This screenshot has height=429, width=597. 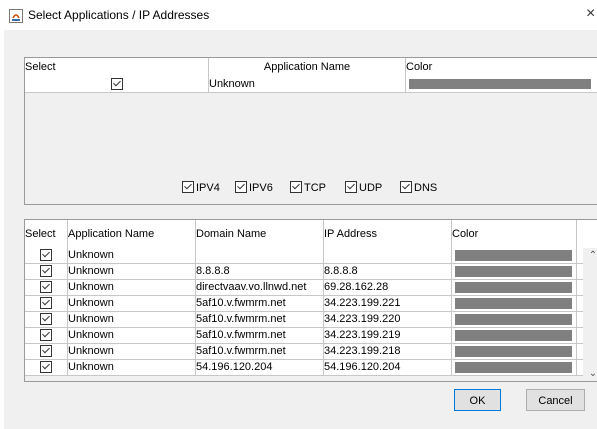 I want to click on vertical-scrollbar: ⌃ ⌄, so click(x=590, y=314).